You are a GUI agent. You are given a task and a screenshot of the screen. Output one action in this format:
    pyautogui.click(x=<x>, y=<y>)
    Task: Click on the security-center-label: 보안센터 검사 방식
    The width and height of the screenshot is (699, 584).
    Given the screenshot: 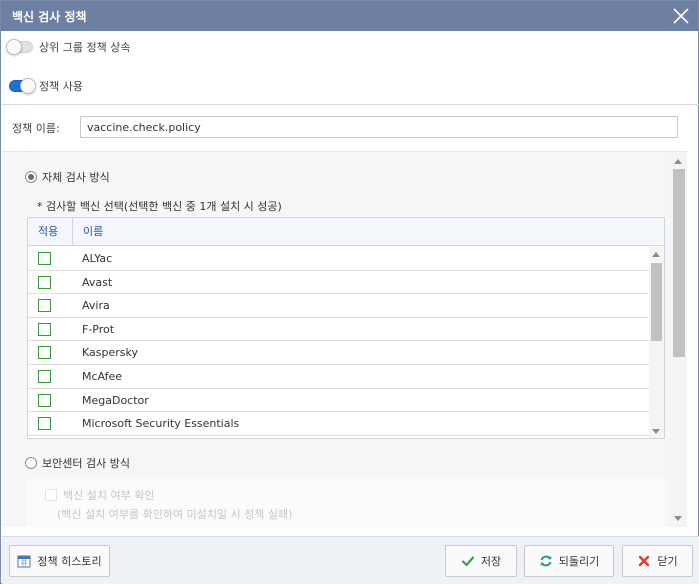 What is the action you would take?
    pyautogui.click(x=86, y=463)
    